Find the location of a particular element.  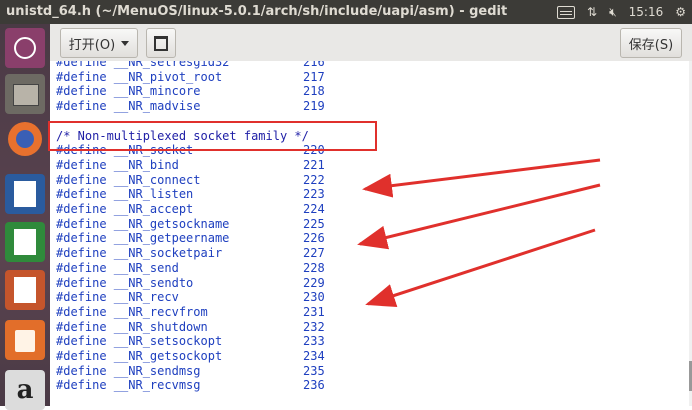

annotation-arrows is located at coordinates (479, 233).